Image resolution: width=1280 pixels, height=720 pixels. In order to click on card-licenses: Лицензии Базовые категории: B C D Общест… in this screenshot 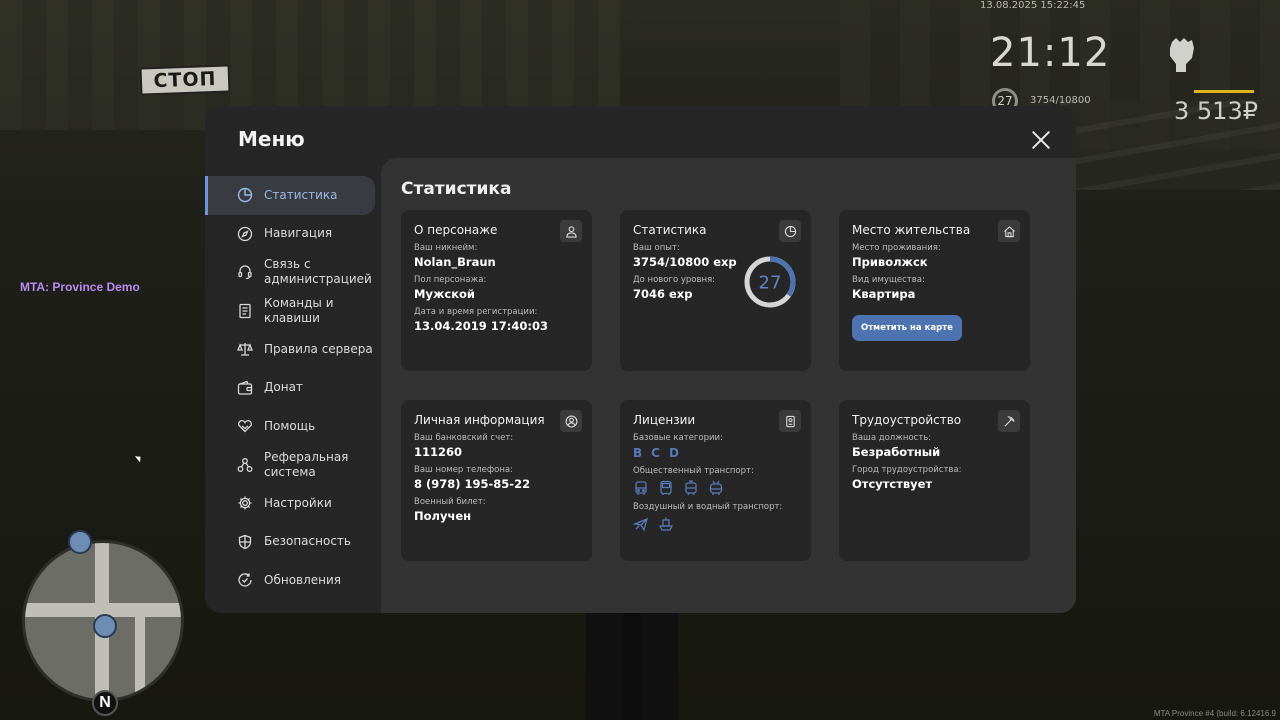, I will do `click(715, 480)`.